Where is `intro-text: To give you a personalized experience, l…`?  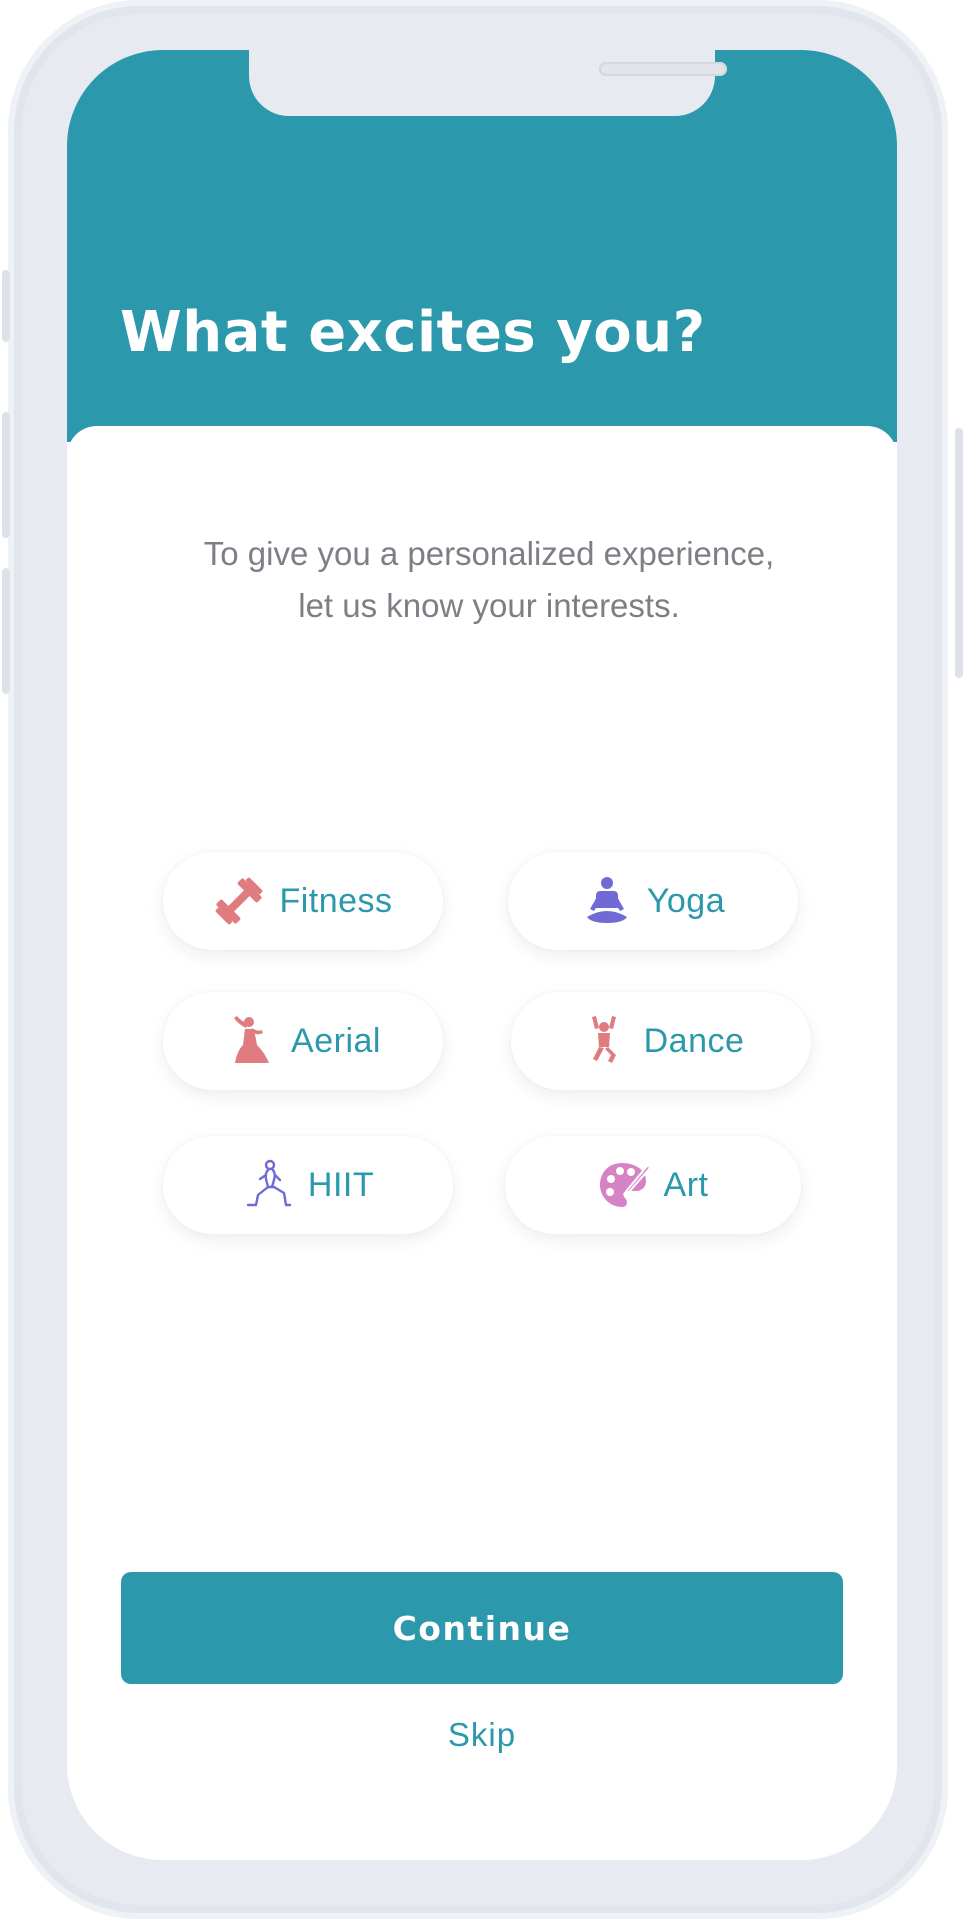 intro-text: To give you a personalized experience, l… is located at coordinates (489, 580).